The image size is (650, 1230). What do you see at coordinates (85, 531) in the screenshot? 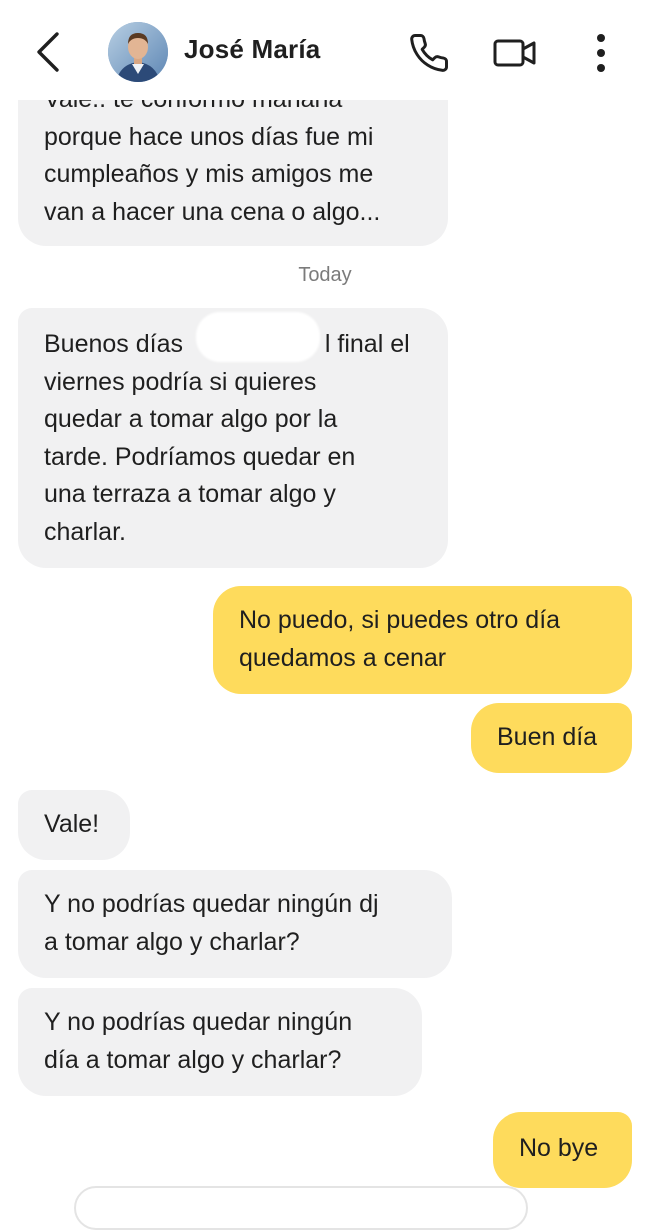
I see `message-line: charlar.` at bounding box center [85, 531].